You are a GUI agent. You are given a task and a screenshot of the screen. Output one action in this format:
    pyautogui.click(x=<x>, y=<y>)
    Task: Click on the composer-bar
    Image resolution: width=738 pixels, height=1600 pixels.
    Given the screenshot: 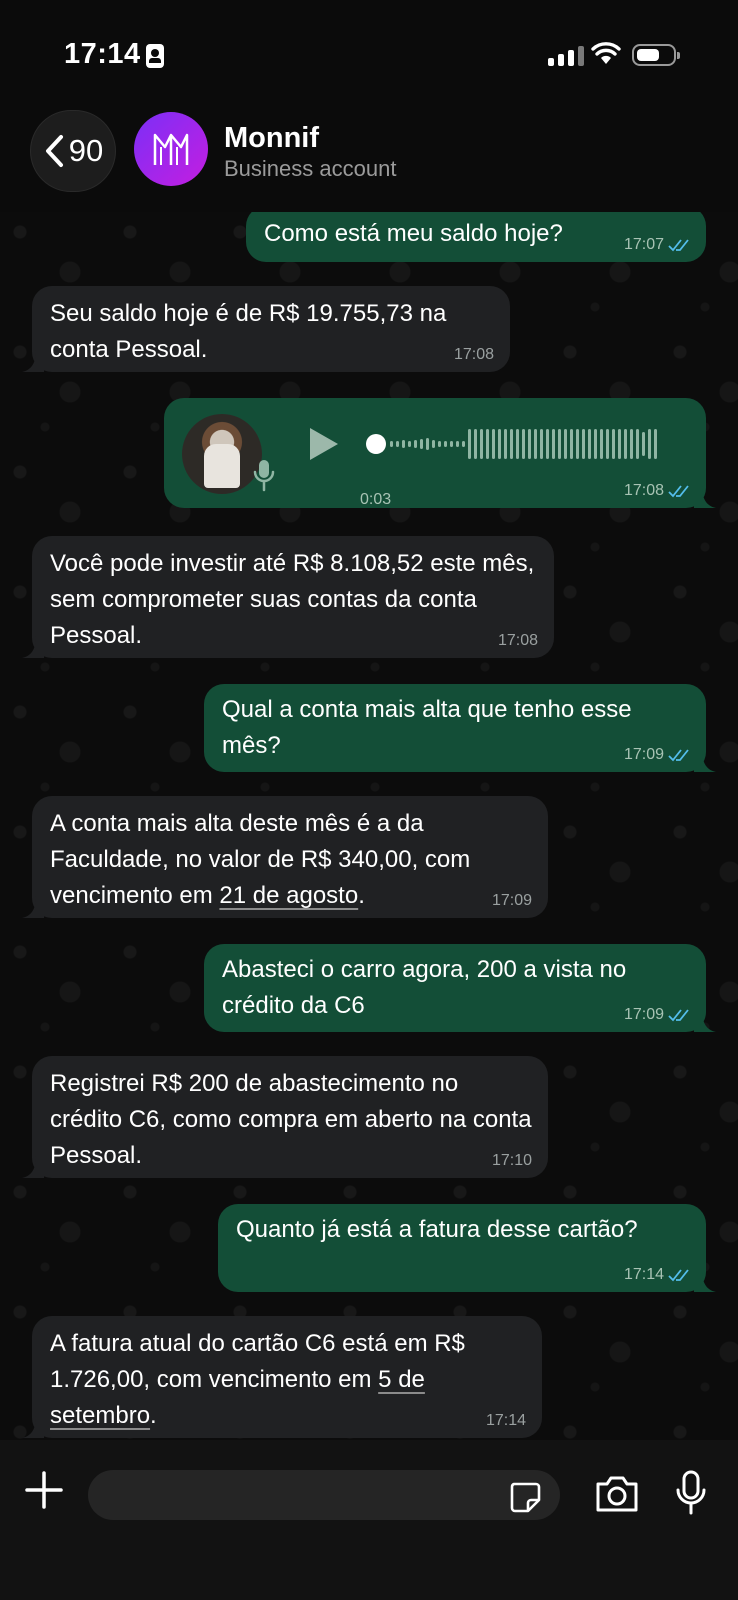 What is the action you would take?
    pyautogui.click(x=369, y=1520)
    